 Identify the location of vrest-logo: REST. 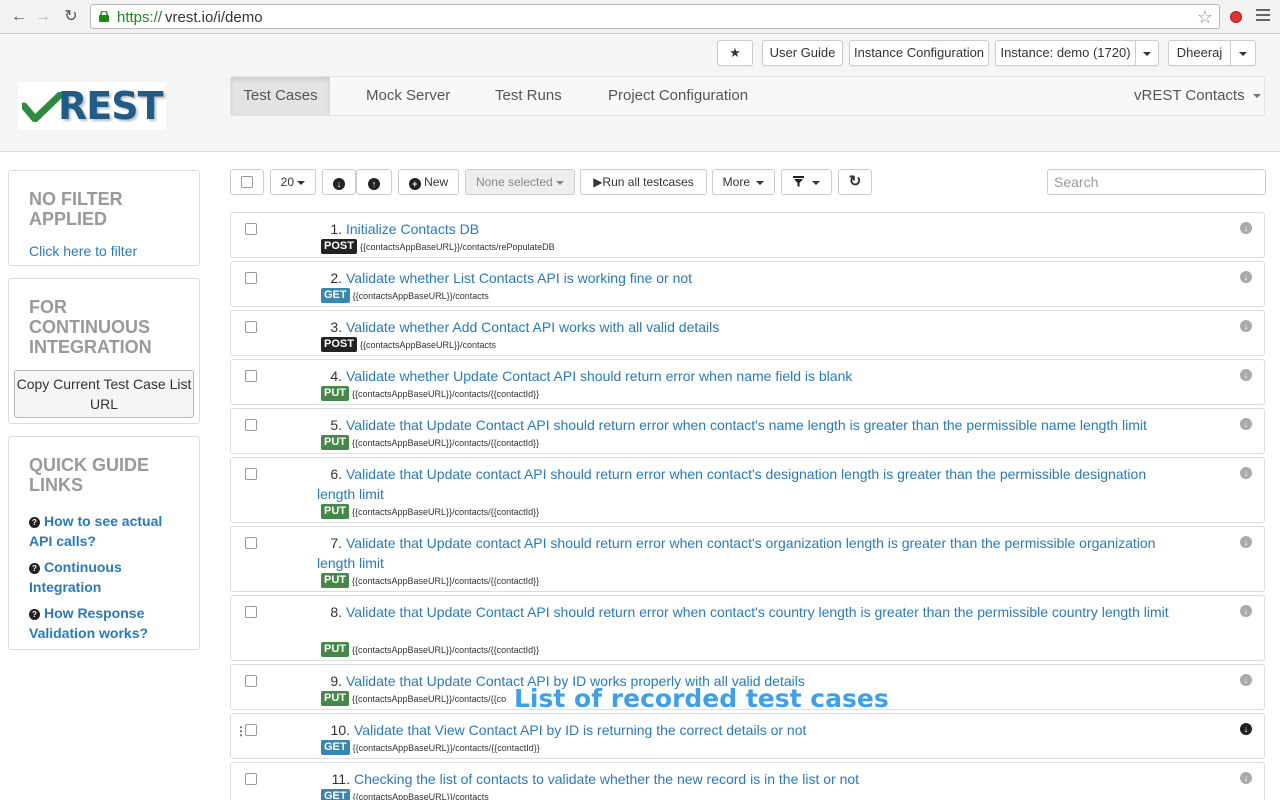
(92, 106).